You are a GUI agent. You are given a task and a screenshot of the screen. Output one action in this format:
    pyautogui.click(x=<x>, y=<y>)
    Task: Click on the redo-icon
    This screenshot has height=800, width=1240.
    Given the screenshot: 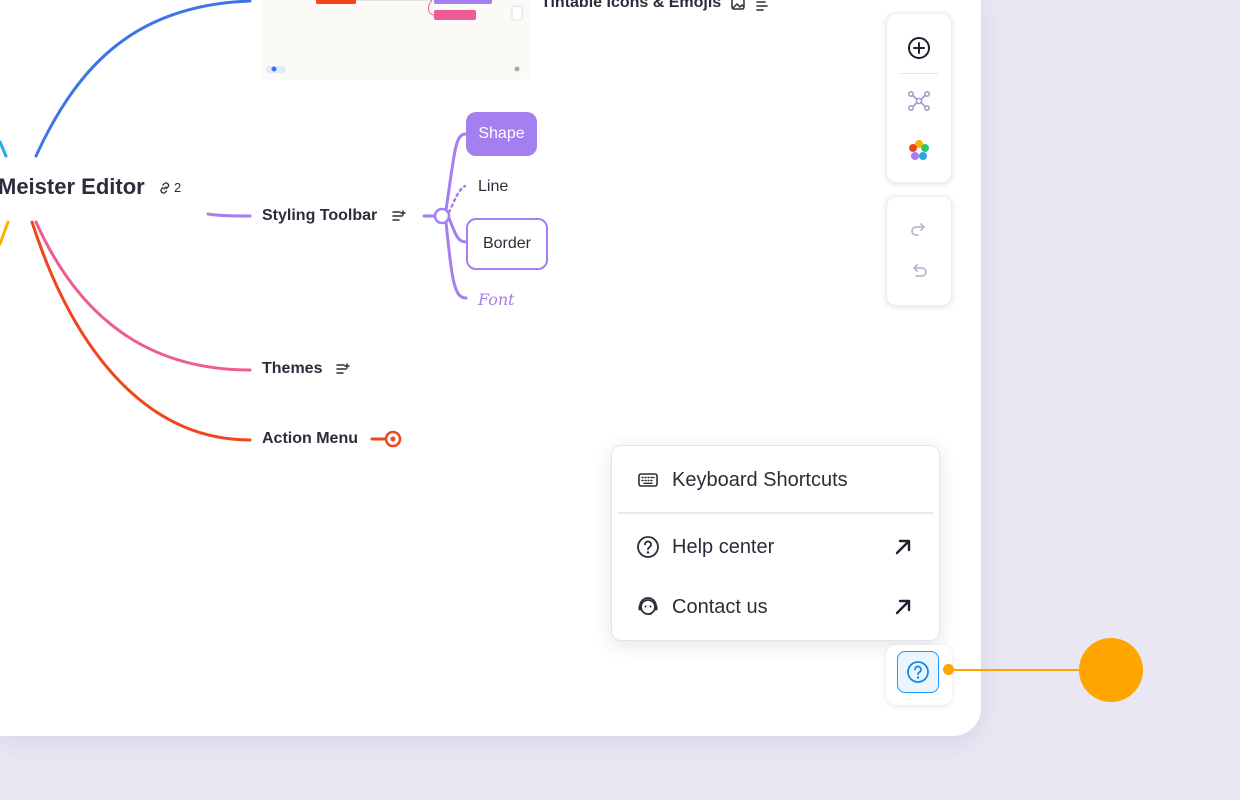 What is the action you would take?
    pyautogui.click(x=918, y=229)
    